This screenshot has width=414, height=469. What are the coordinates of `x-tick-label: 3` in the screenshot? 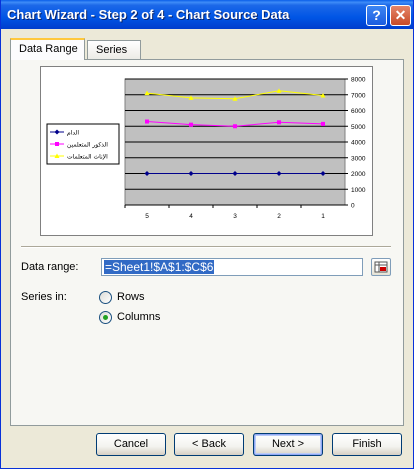 It's located at (235, 216).